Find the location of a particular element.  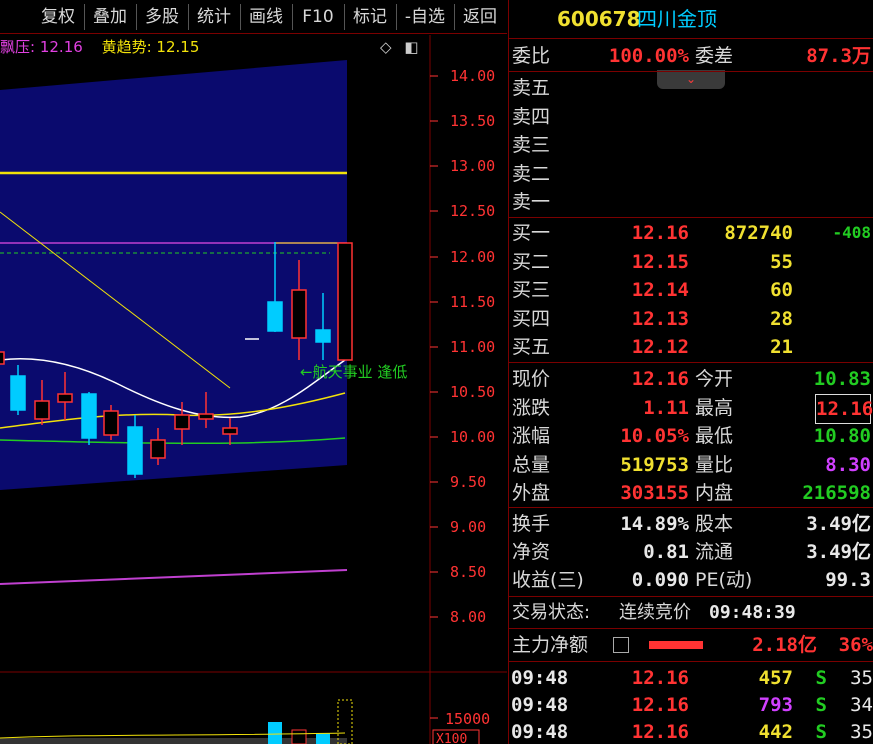

price-label: 8.50 is located at coordinates (468, 572).